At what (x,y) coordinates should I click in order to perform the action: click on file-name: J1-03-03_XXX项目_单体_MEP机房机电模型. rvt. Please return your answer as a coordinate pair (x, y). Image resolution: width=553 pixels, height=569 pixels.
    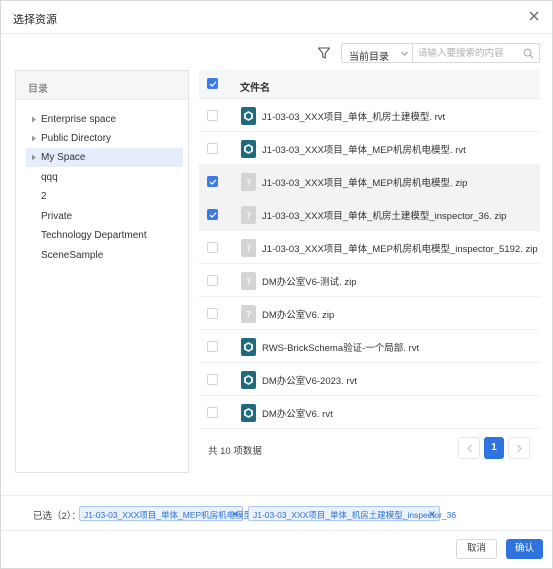
    Looking at the image, I should click on (364, 150).